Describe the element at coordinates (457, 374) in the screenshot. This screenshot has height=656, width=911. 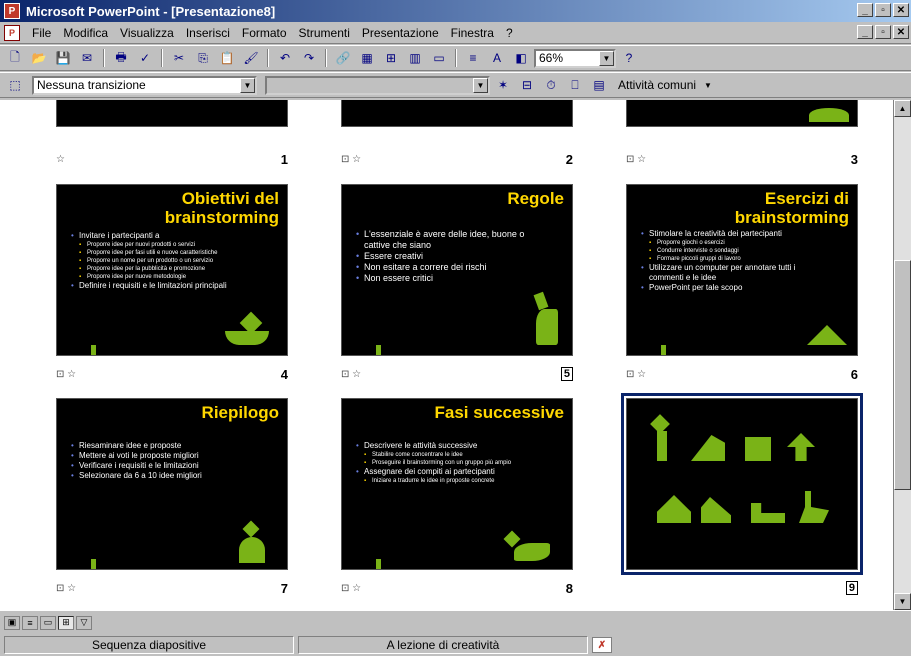
I see `slide-label-row: ⊡ ☆ 5` at that location.